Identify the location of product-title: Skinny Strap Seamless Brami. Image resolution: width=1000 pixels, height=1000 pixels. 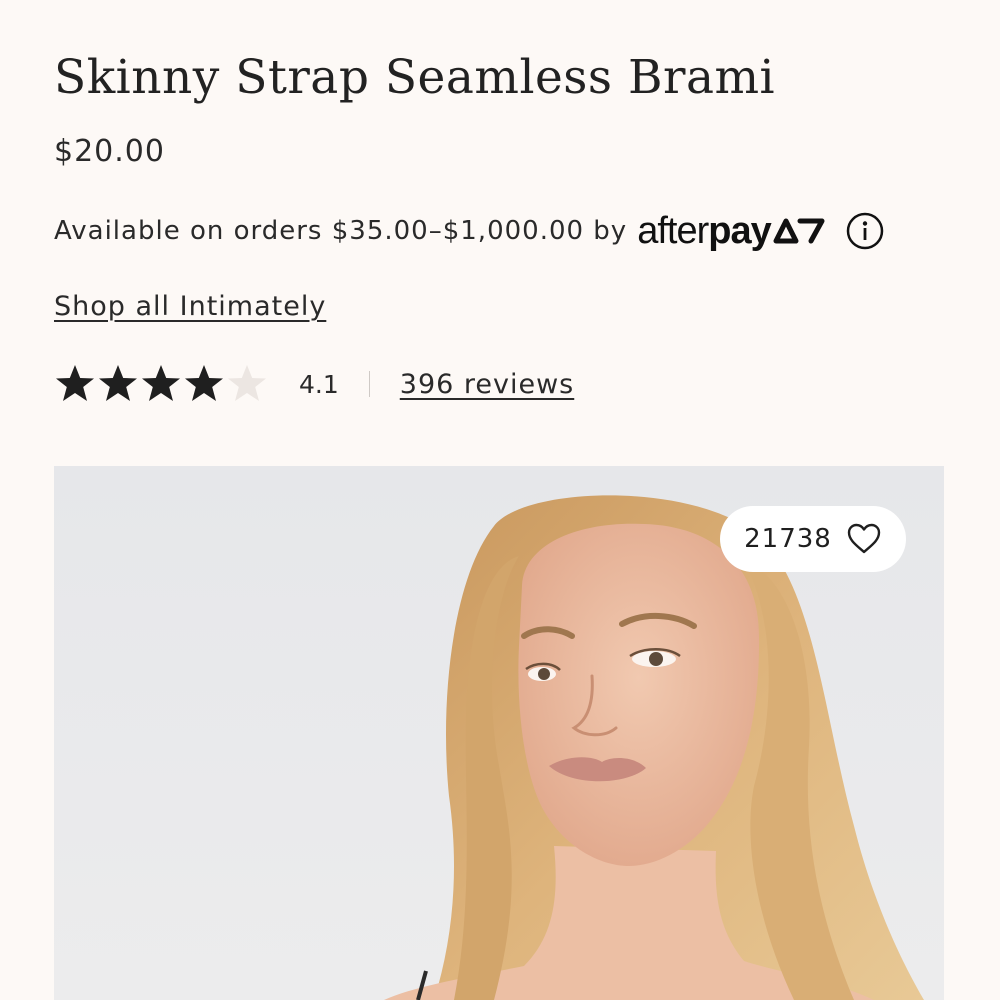
(415, 77).